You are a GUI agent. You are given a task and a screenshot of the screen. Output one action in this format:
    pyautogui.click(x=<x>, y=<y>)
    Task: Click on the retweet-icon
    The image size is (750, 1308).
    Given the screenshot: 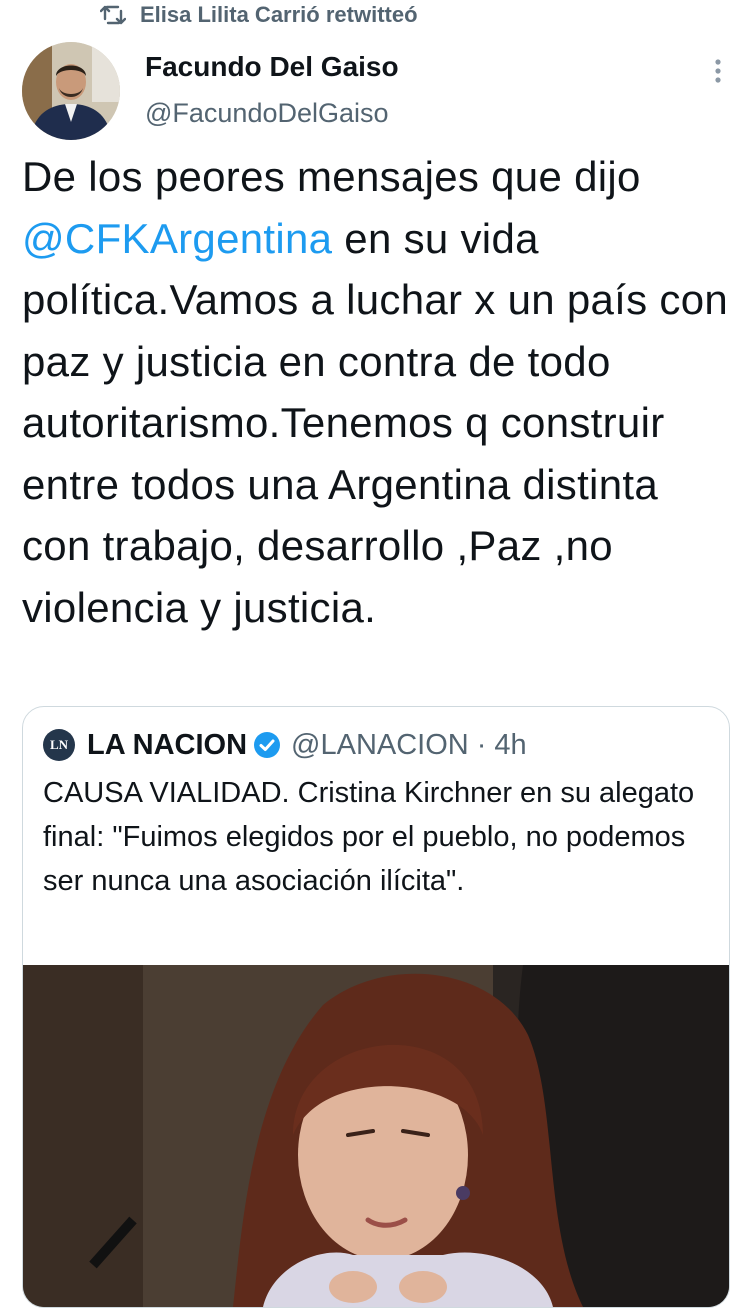 What is the action you would take?
    pyautogui.click(x=113, y=15)
    